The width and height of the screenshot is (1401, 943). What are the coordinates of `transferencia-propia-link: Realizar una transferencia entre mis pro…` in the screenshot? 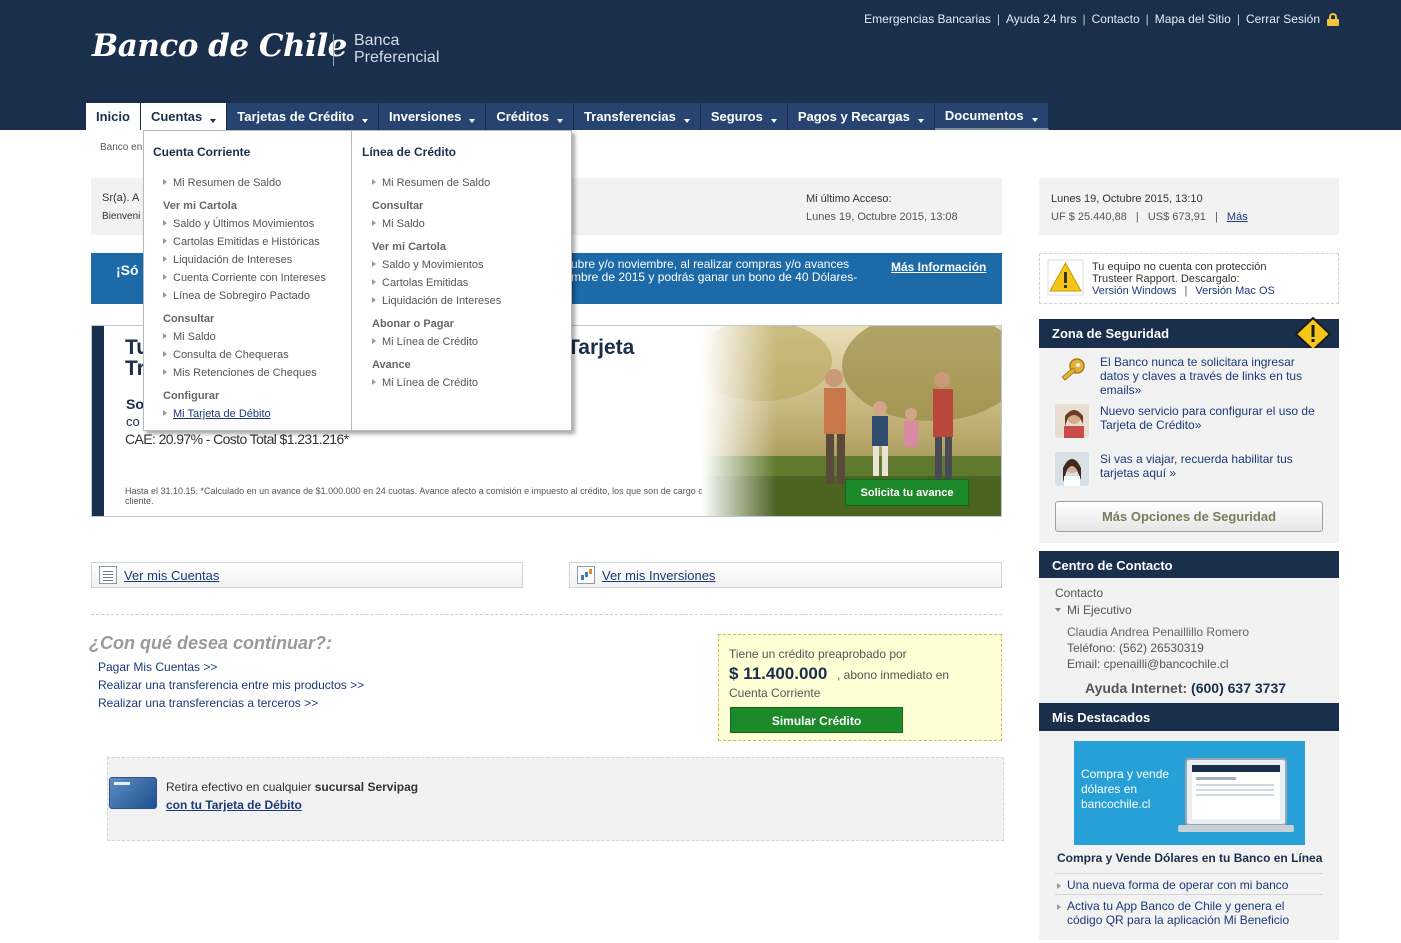 It's located at (231, 685).